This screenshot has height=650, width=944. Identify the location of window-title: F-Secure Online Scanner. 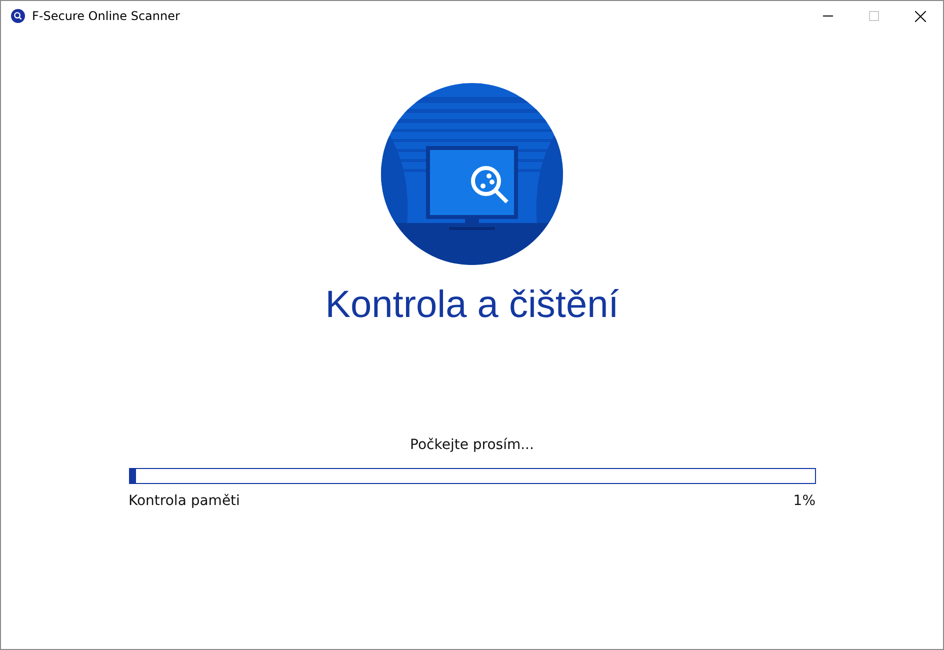
(106, 16).